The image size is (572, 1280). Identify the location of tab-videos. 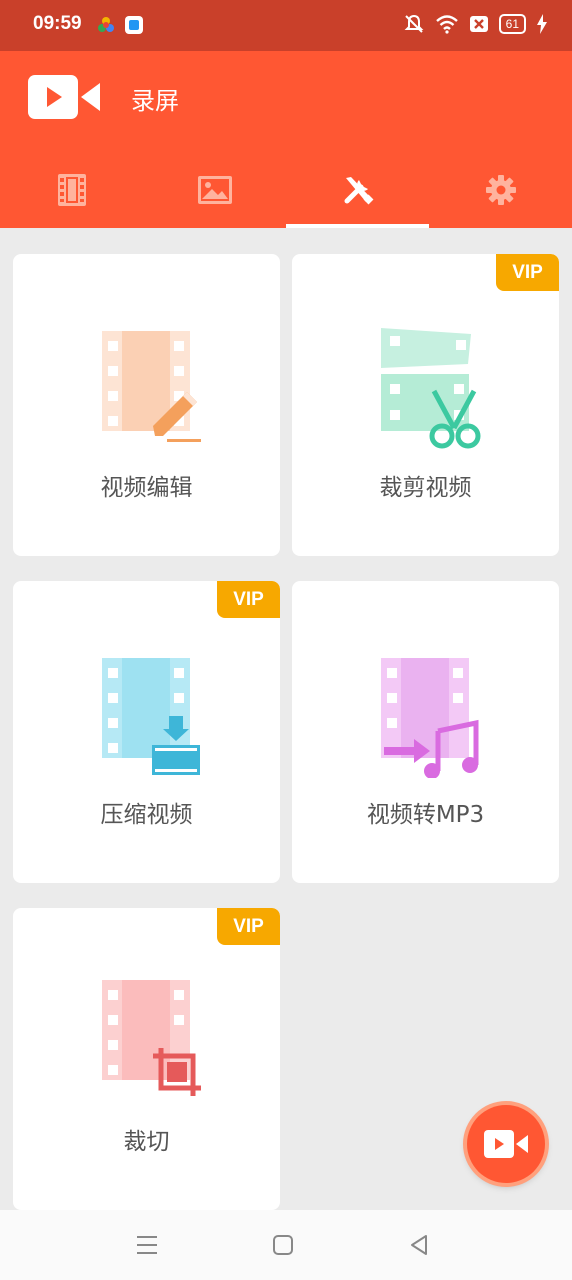
(71, 189).